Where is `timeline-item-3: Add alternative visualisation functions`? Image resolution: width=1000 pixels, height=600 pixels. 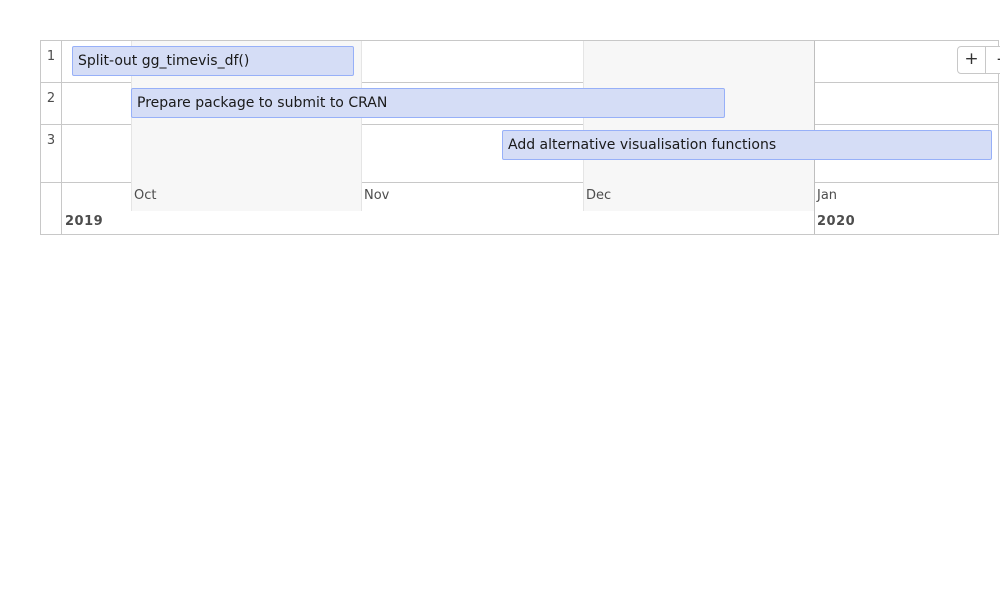
timeline-item-3: Add alternative visualisation functions is located at coordinates (747, 145).